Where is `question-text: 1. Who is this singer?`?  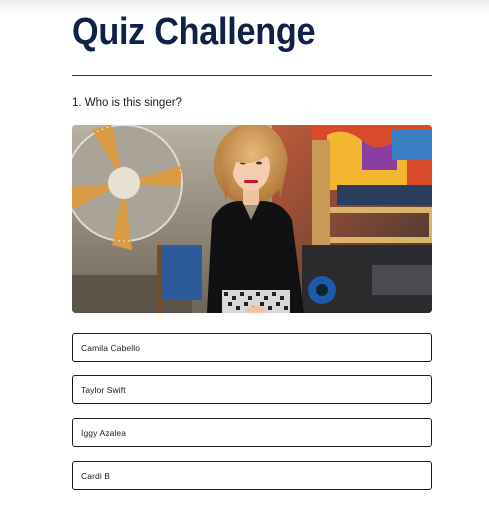
question-text: 1. Who is this singer? is located at coordinates (127, 103).